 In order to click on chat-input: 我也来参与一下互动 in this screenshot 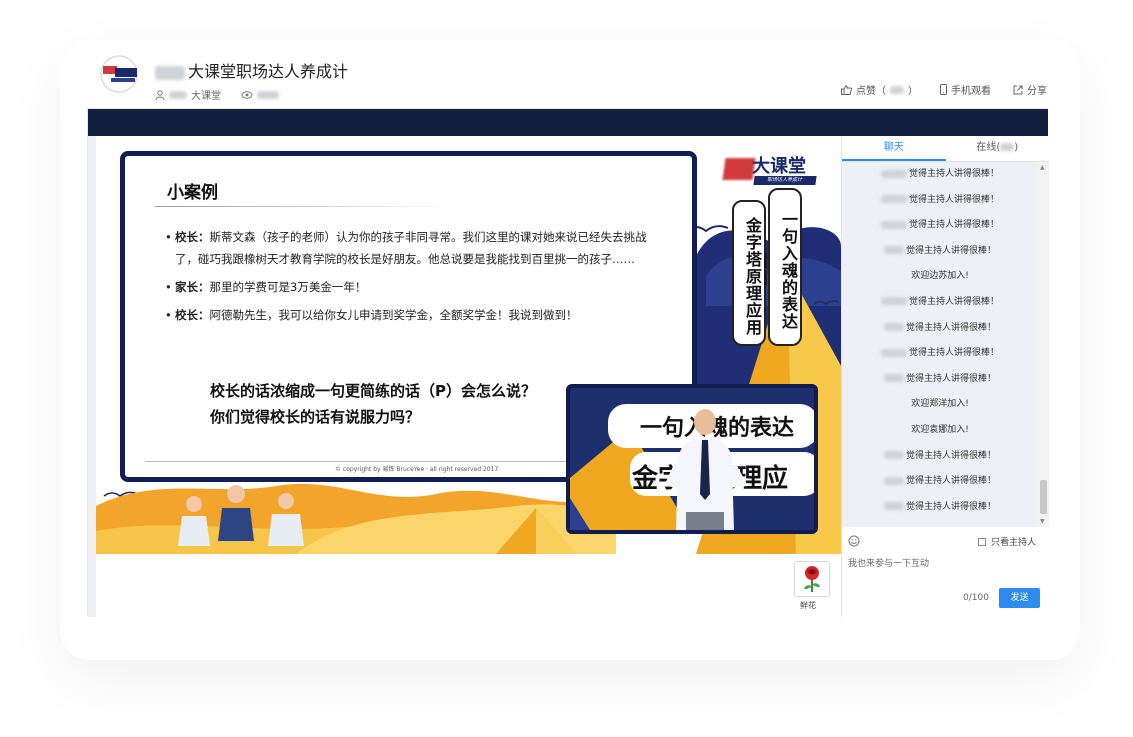, I will do `click(945, 571)`.